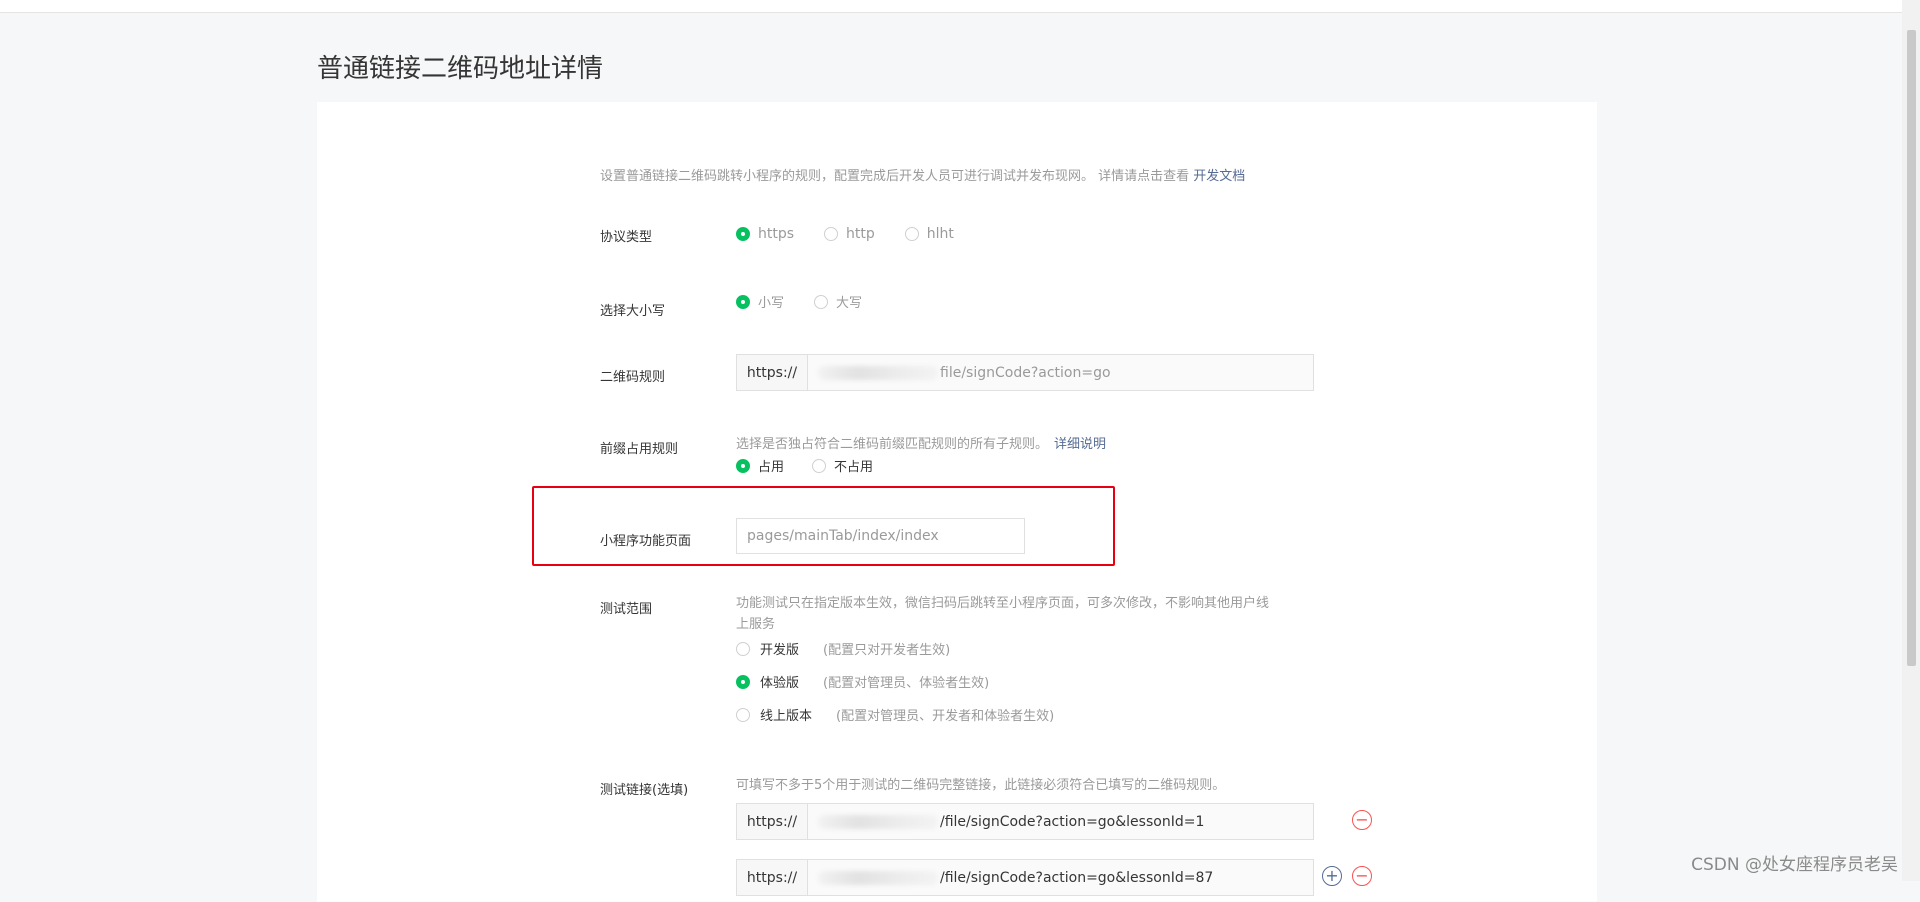 The width and height of the screenshot is (1920, 902). I want to click on test-link-field: /file/signCode?action=go&lessonId=1, so click(1060, 821).